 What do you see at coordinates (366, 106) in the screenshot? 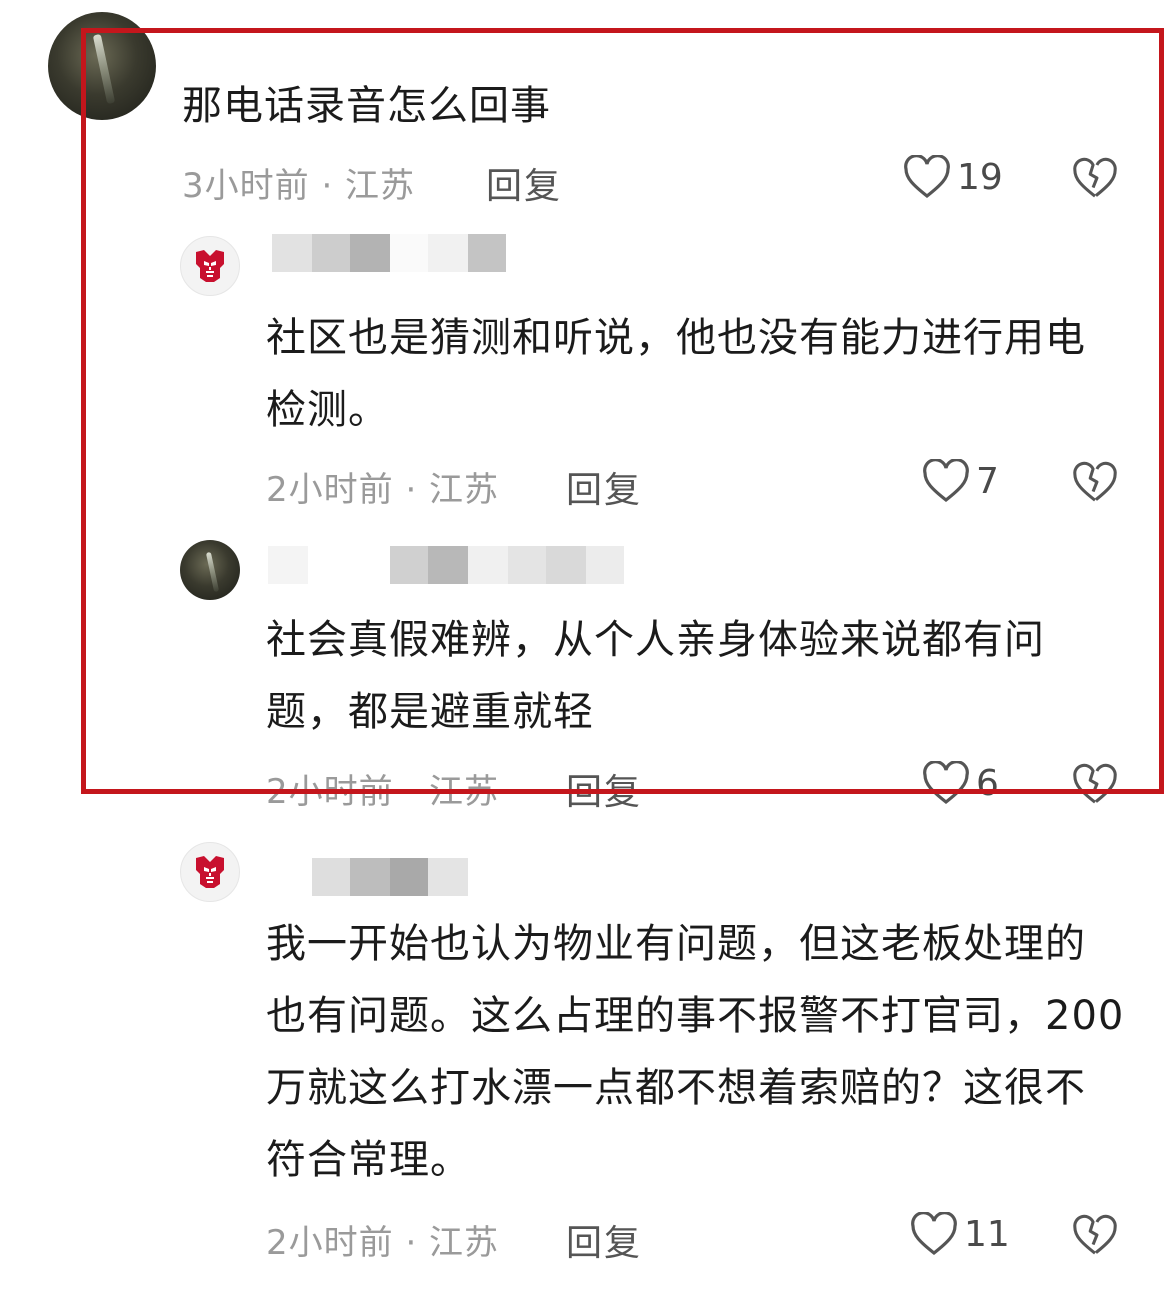
I see `comment-text: 那电话录音怎么回事` at bounding box center [366, 106].